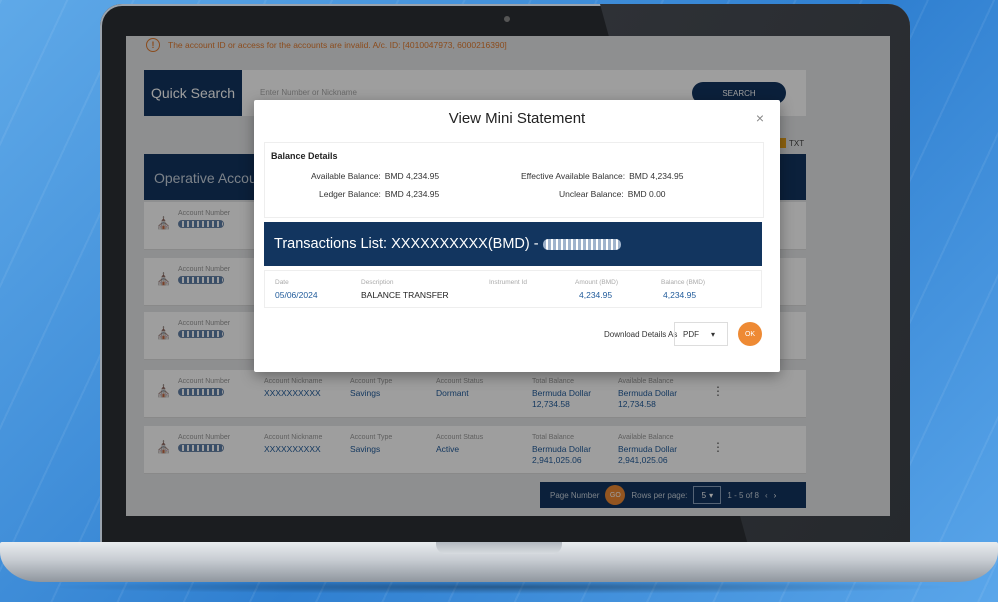 This screenshot has height=602, width=998. I want to click on column-balance: Balance (BMD), so click(683, 282).